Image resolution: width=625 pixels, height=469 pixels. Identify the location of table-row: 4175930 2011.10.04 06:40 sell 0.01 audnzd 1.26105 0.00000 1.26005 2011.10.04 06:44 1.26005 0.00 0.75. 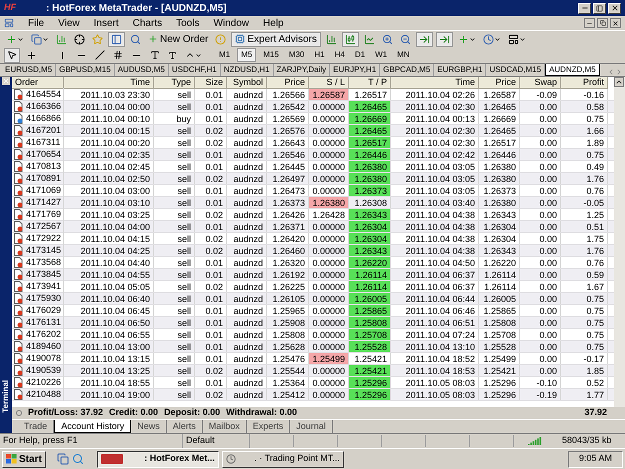
(313, 299).